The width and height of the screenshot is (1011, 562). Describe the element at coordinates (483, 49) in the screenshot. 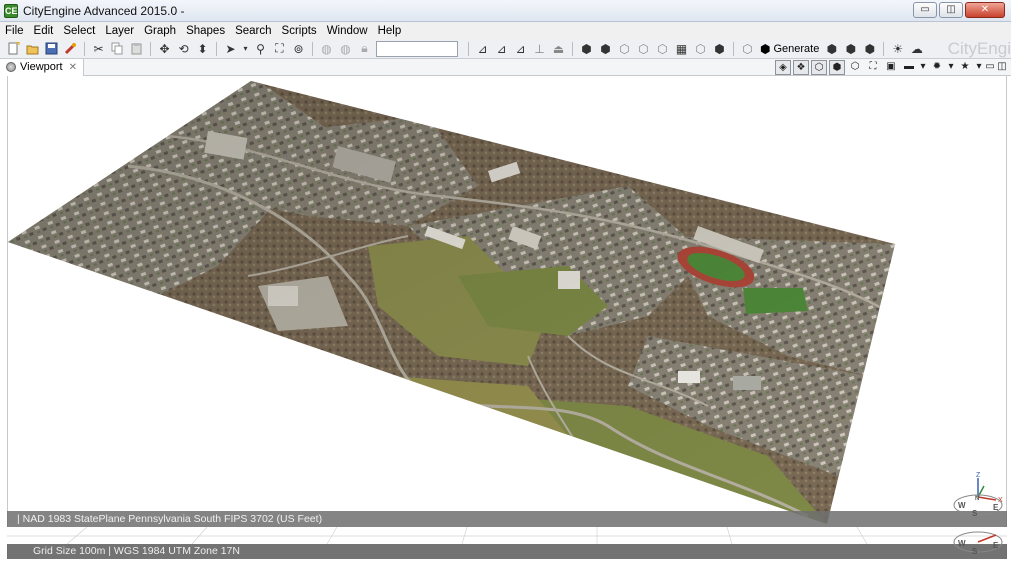

I see `street-tool-icon: ⊿` at that location.